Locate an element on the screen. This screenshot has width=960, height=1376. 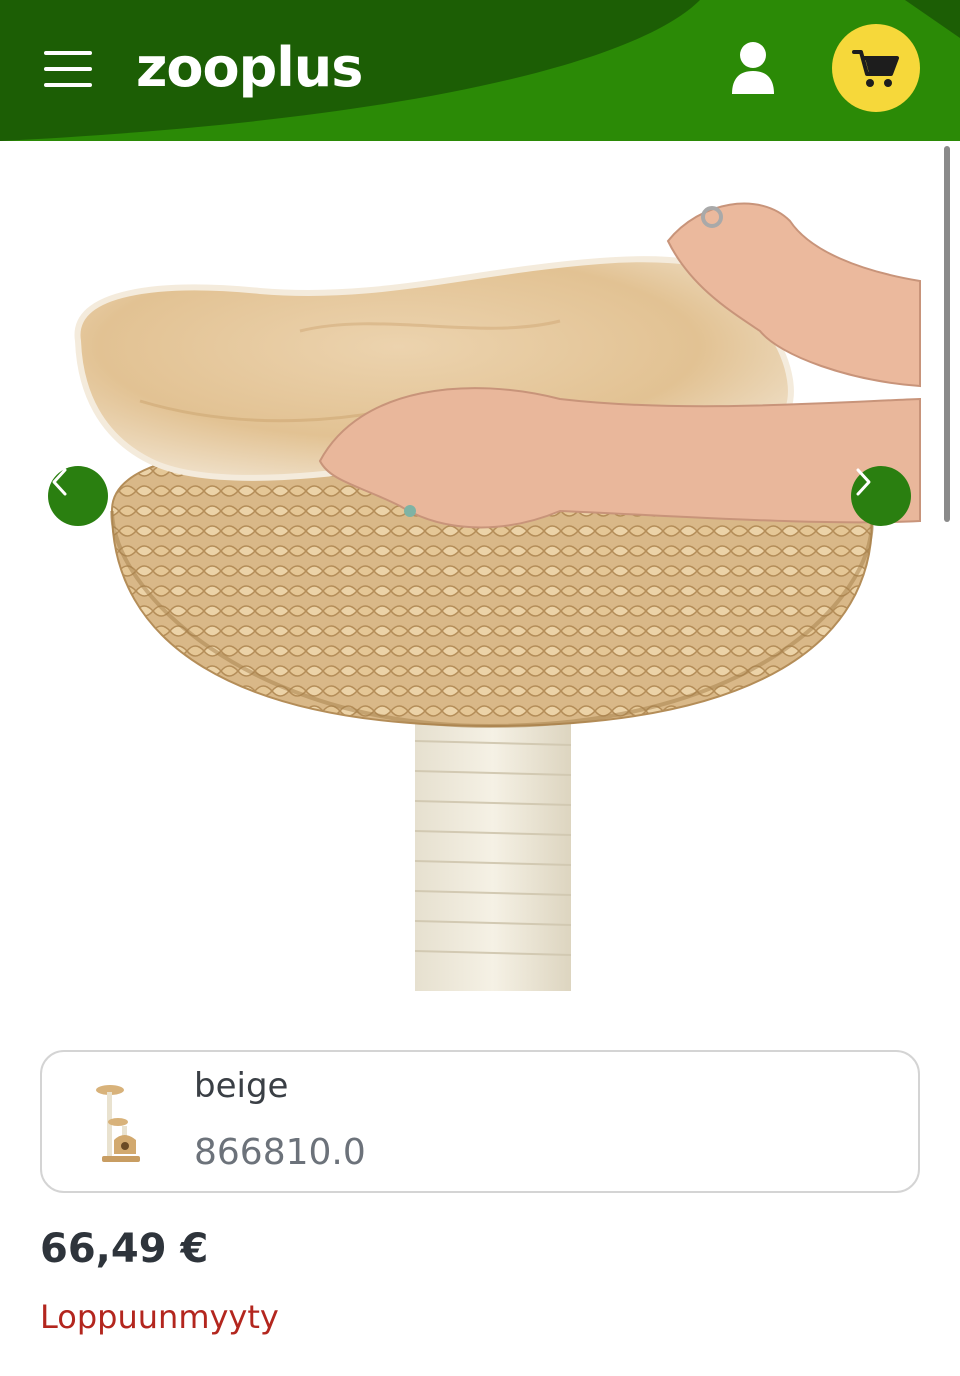
cat-tree-thumbnail is located at coordinates (118, 1123).